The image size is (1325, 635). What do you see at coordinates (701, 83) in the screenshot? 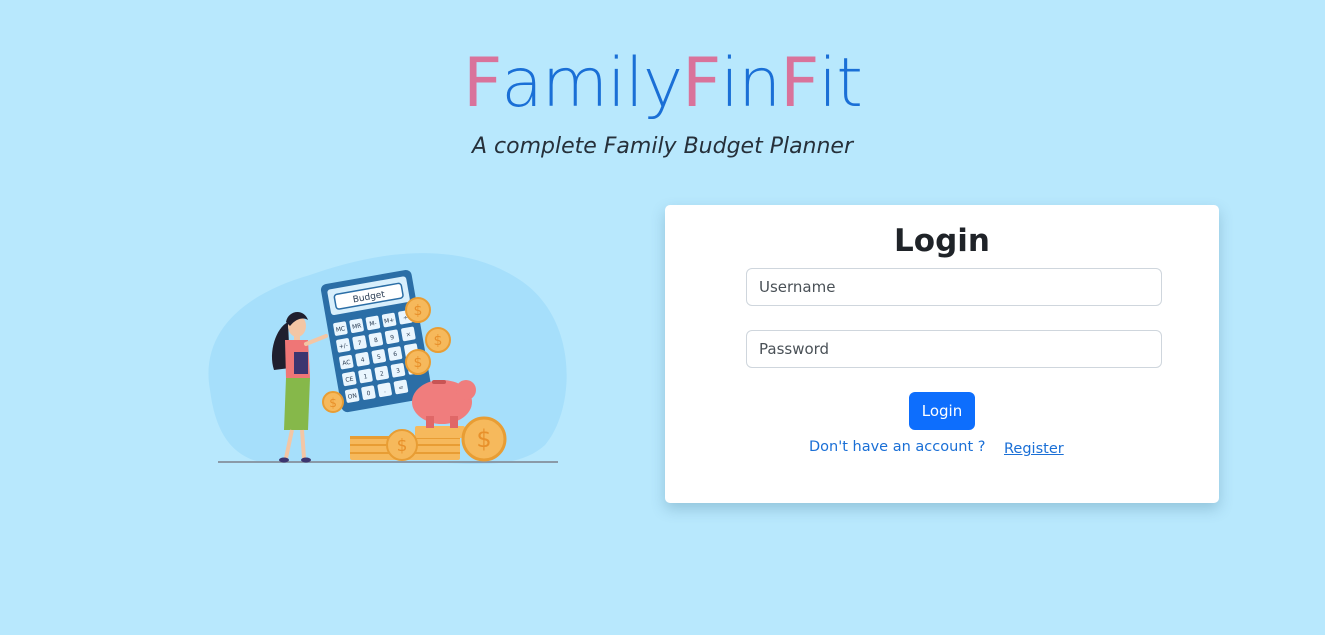
I see `brand-letter-f2: F` at bounding box center [701, 83].